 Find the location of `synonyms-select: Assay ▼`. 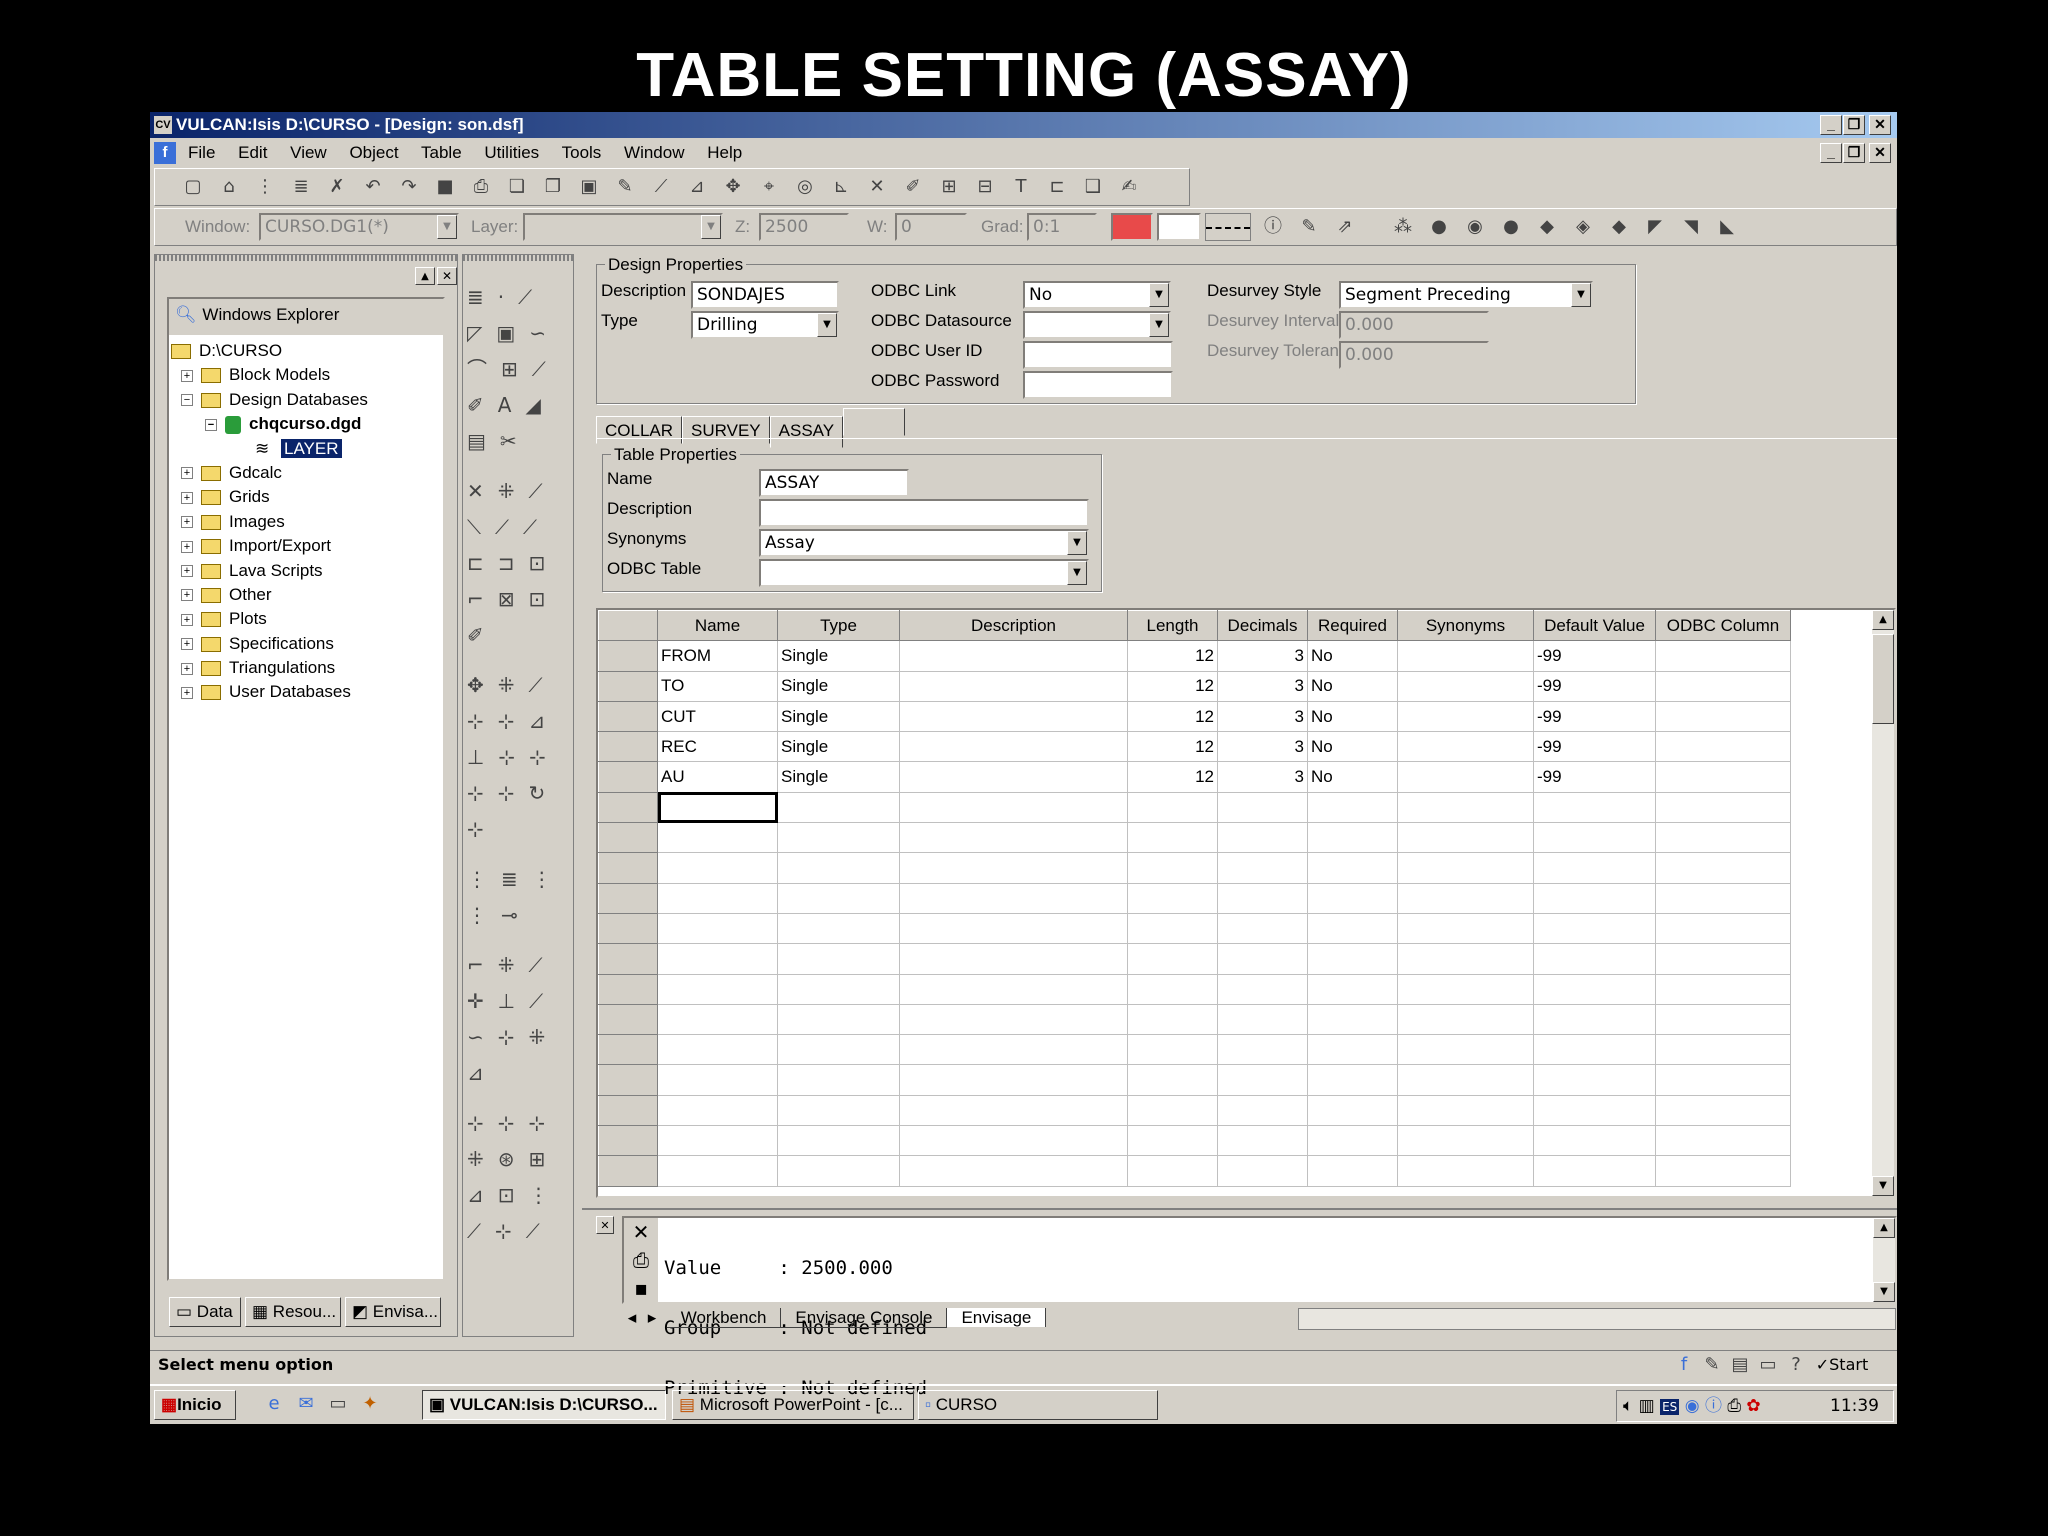

synonyms-select: Assay ▼ is located at coordinates (924, 543).